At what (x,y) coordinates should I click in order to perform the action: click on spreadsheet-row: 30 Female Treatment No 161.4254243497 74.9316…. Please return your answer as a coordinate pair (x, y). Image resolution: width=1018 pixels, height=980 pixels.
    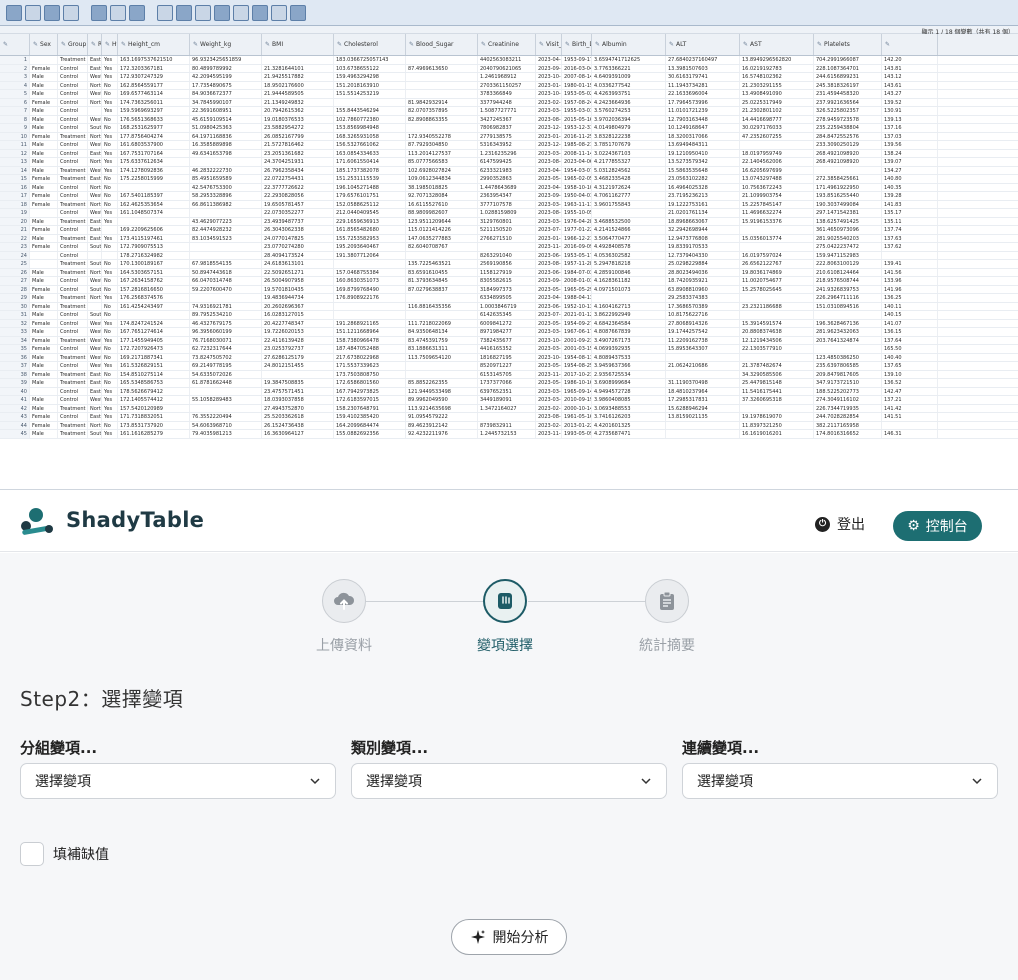
    Looking at the image, I should click on (509, 306).